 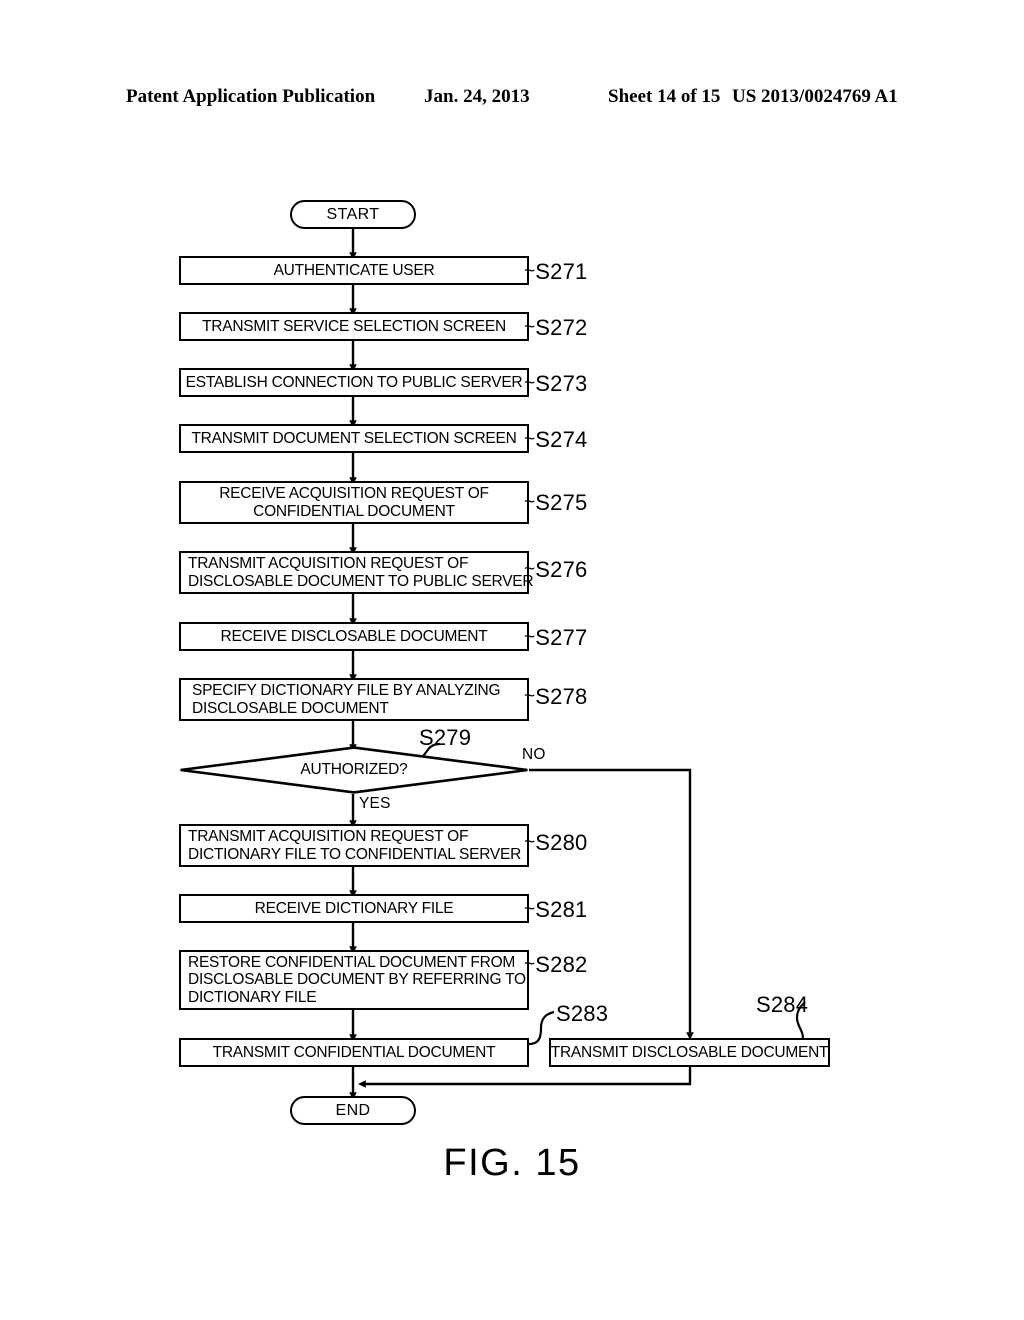 I want to click on step-text-s273-line1: ESTABLISH CONNECTION TO PUBLIC SERVER, so click(x=354, y=382).